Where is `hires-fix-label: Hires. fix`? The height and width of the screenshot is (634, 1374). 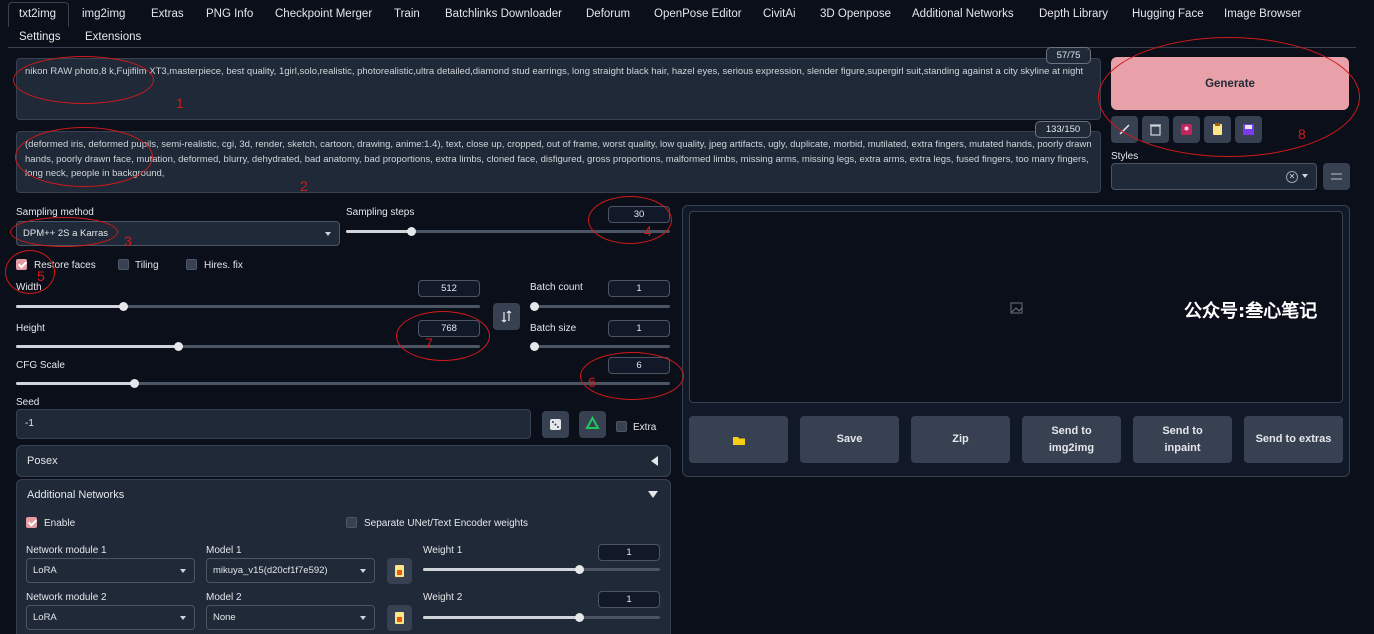 hires-fix-label: Hires. fix is located at coordinates (223, 265).